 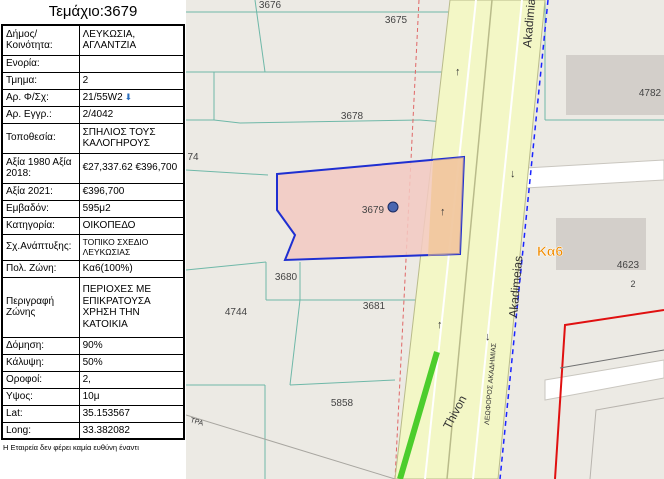 What do you see at coordinates (650, 93) in the screenshot?
I see `parcel-label-4782: 4782` at bounding box center [650, 93].